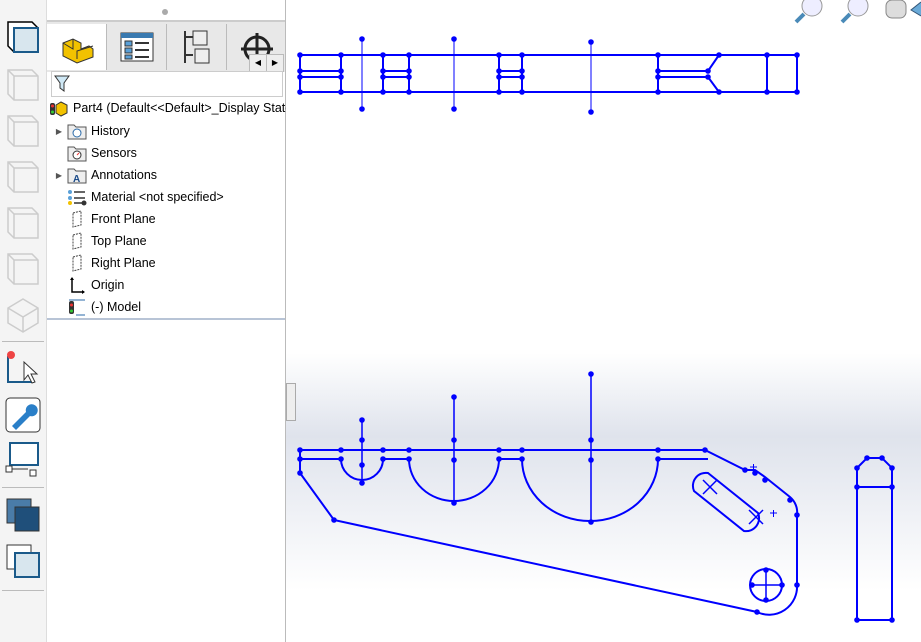 The width and height of the screenshot is (921, 642). Describe the element at coordinates (166, 319) in the screenshot. I see `panel-splitter` at that location.